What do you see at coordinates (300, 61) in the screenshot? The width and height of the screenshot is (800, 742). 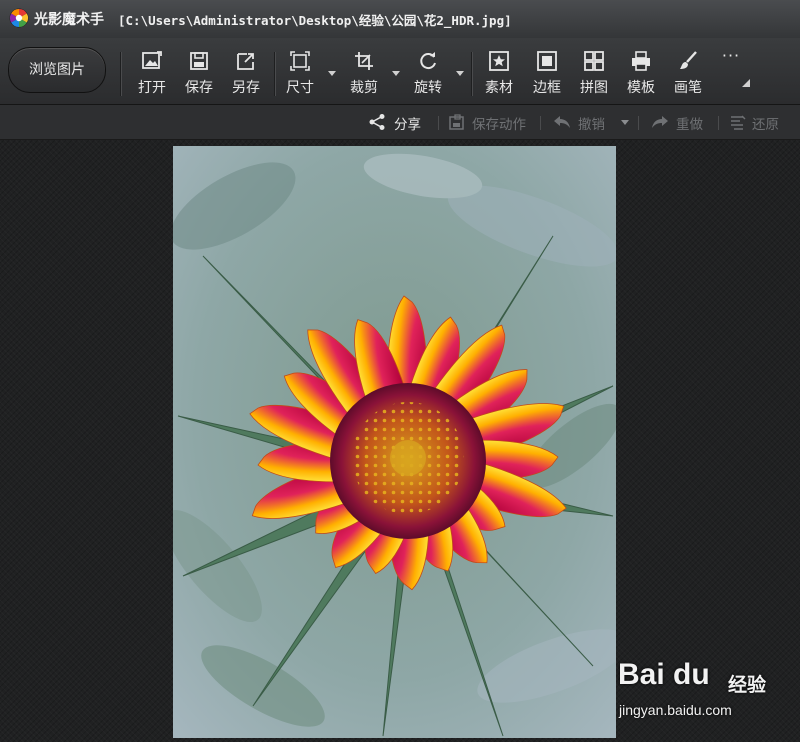 I see `resize-icon` at bounding box center [300, 61].